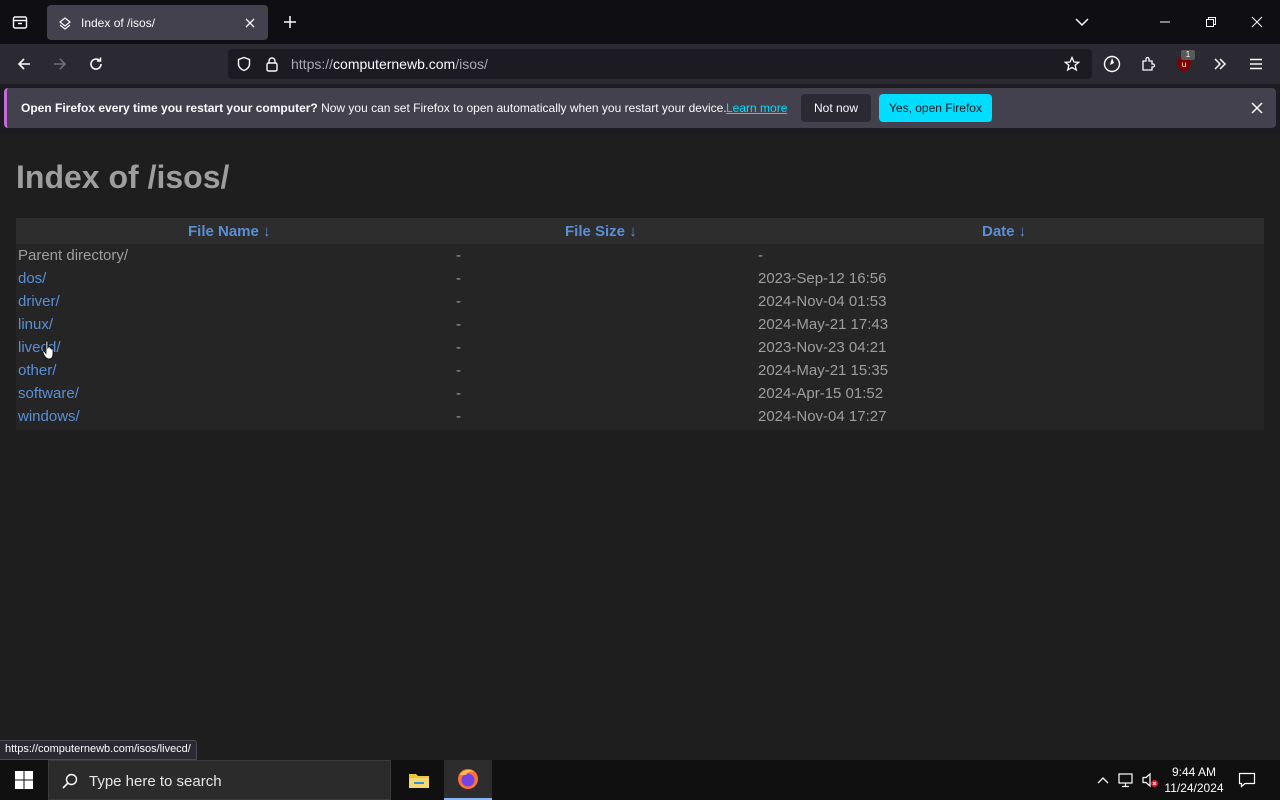 This screenshot has width=1280, height=800. What do you see at coordinates (822, 347) in the screenshot?
I see `file-date: 2023-Nov-23 04:21` at bounding box center [822, 347].